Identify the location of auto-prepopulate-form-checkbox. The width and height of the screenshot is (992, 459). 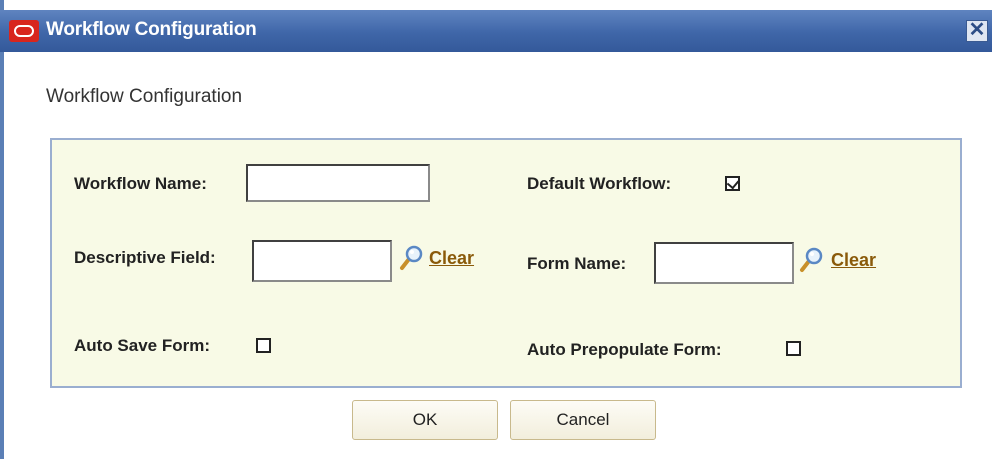
(793, 348).